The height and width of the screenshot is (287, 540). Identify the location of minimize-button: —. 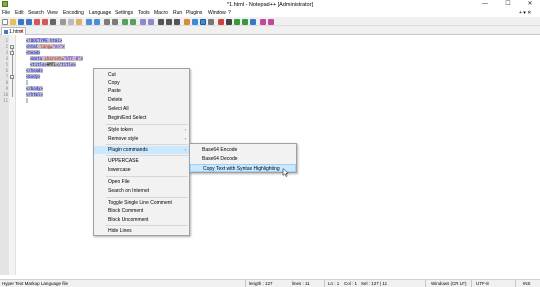
(485, 4).